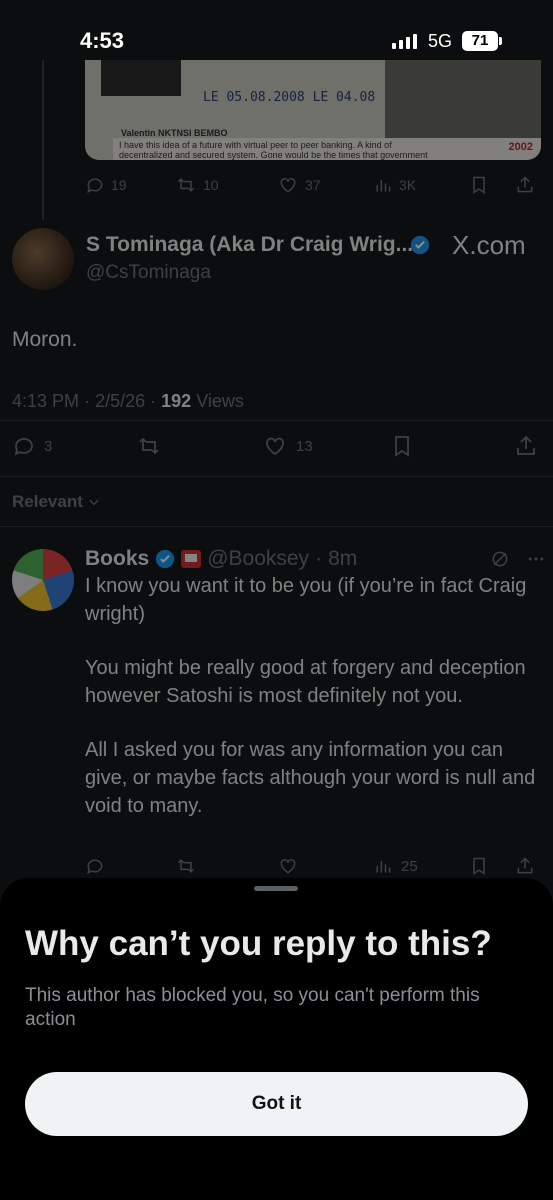 The height and width of the screenshot is (1200, 553). I want to click on views-button: 25, so click(395, 866).